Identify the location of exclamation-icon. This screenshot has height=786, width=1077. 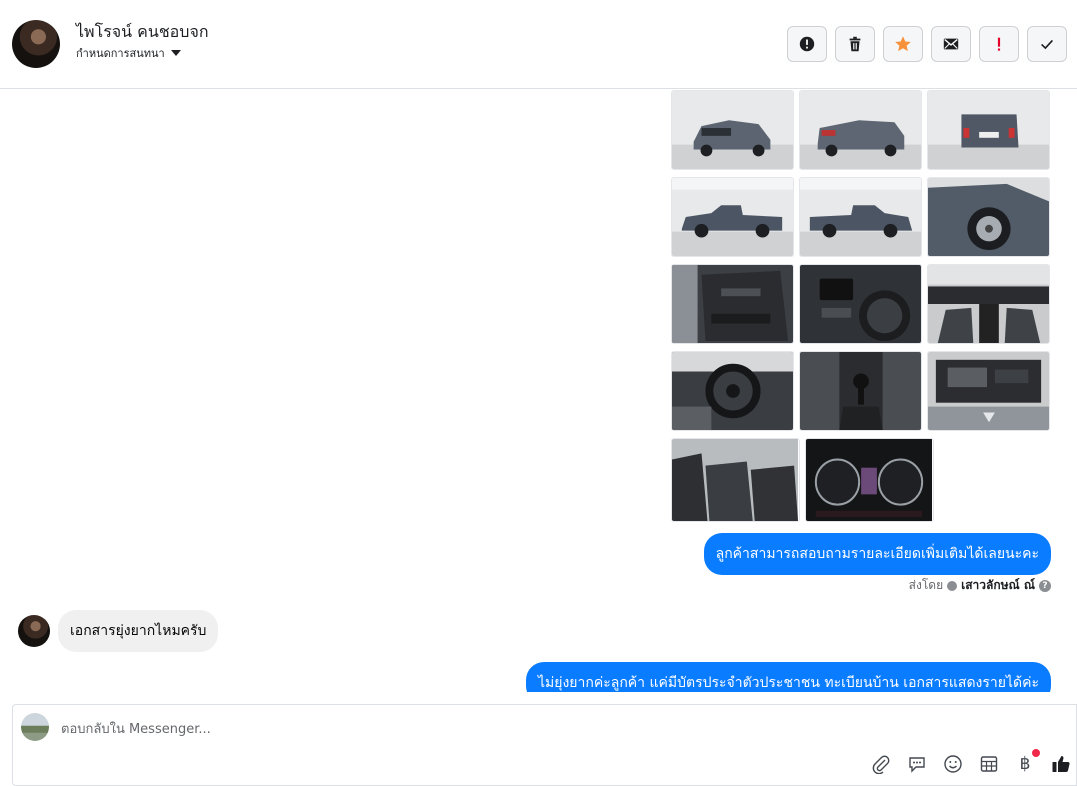
(999, 44).